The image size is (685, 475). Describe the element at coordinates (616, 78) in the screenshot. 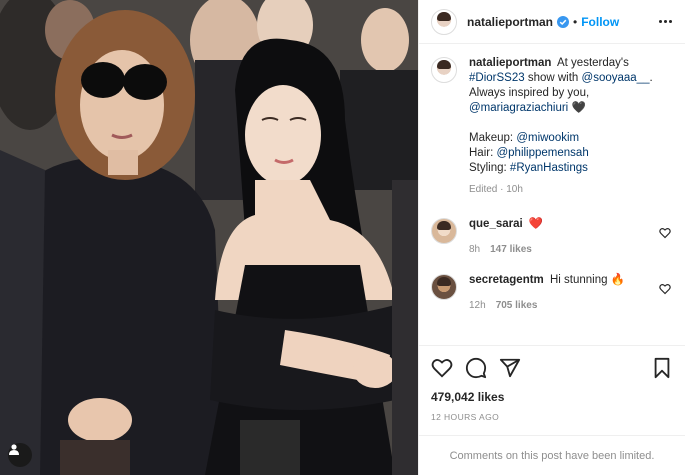

I see `mention-link: @sooyaaa__` at that location.